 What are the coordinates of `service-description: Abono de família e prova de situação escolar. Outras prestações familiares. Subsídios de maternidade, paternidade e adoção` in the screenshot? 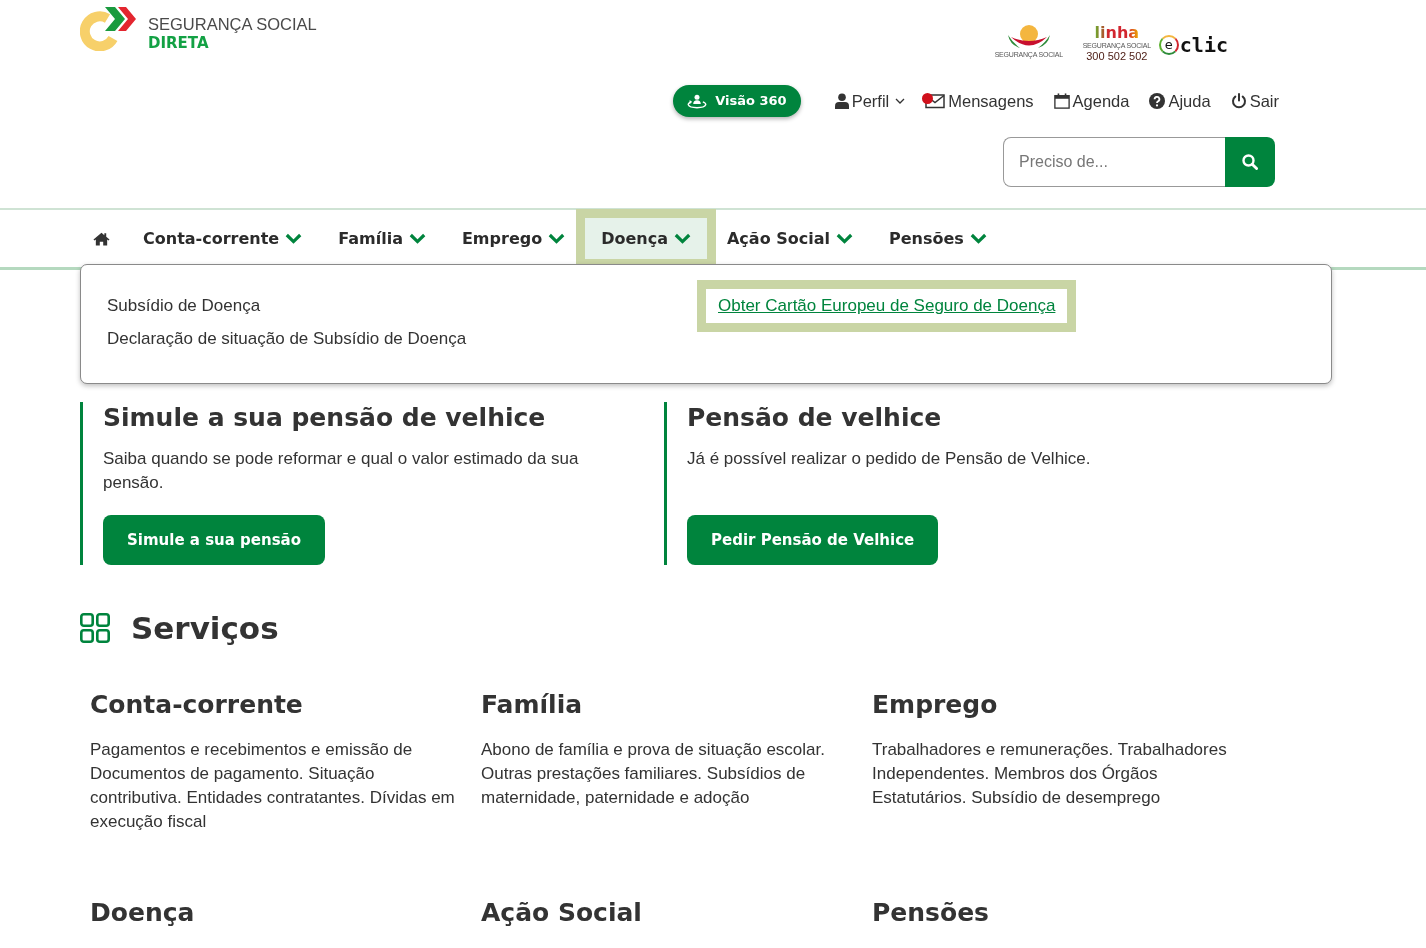 It's located at (653, 774).